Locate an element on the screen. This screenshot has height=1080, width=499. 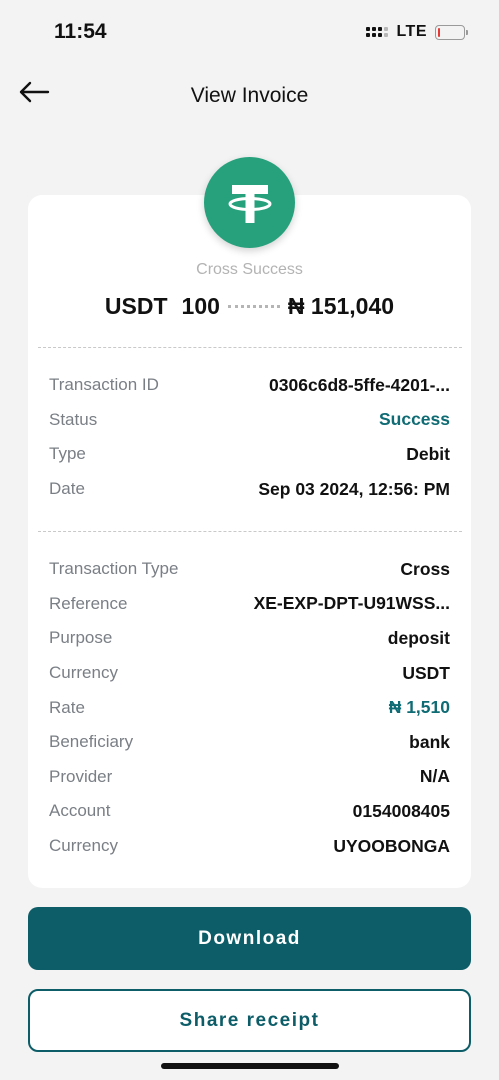
detail-row-currency: Currency USDT is located at coordinates (249, 673).